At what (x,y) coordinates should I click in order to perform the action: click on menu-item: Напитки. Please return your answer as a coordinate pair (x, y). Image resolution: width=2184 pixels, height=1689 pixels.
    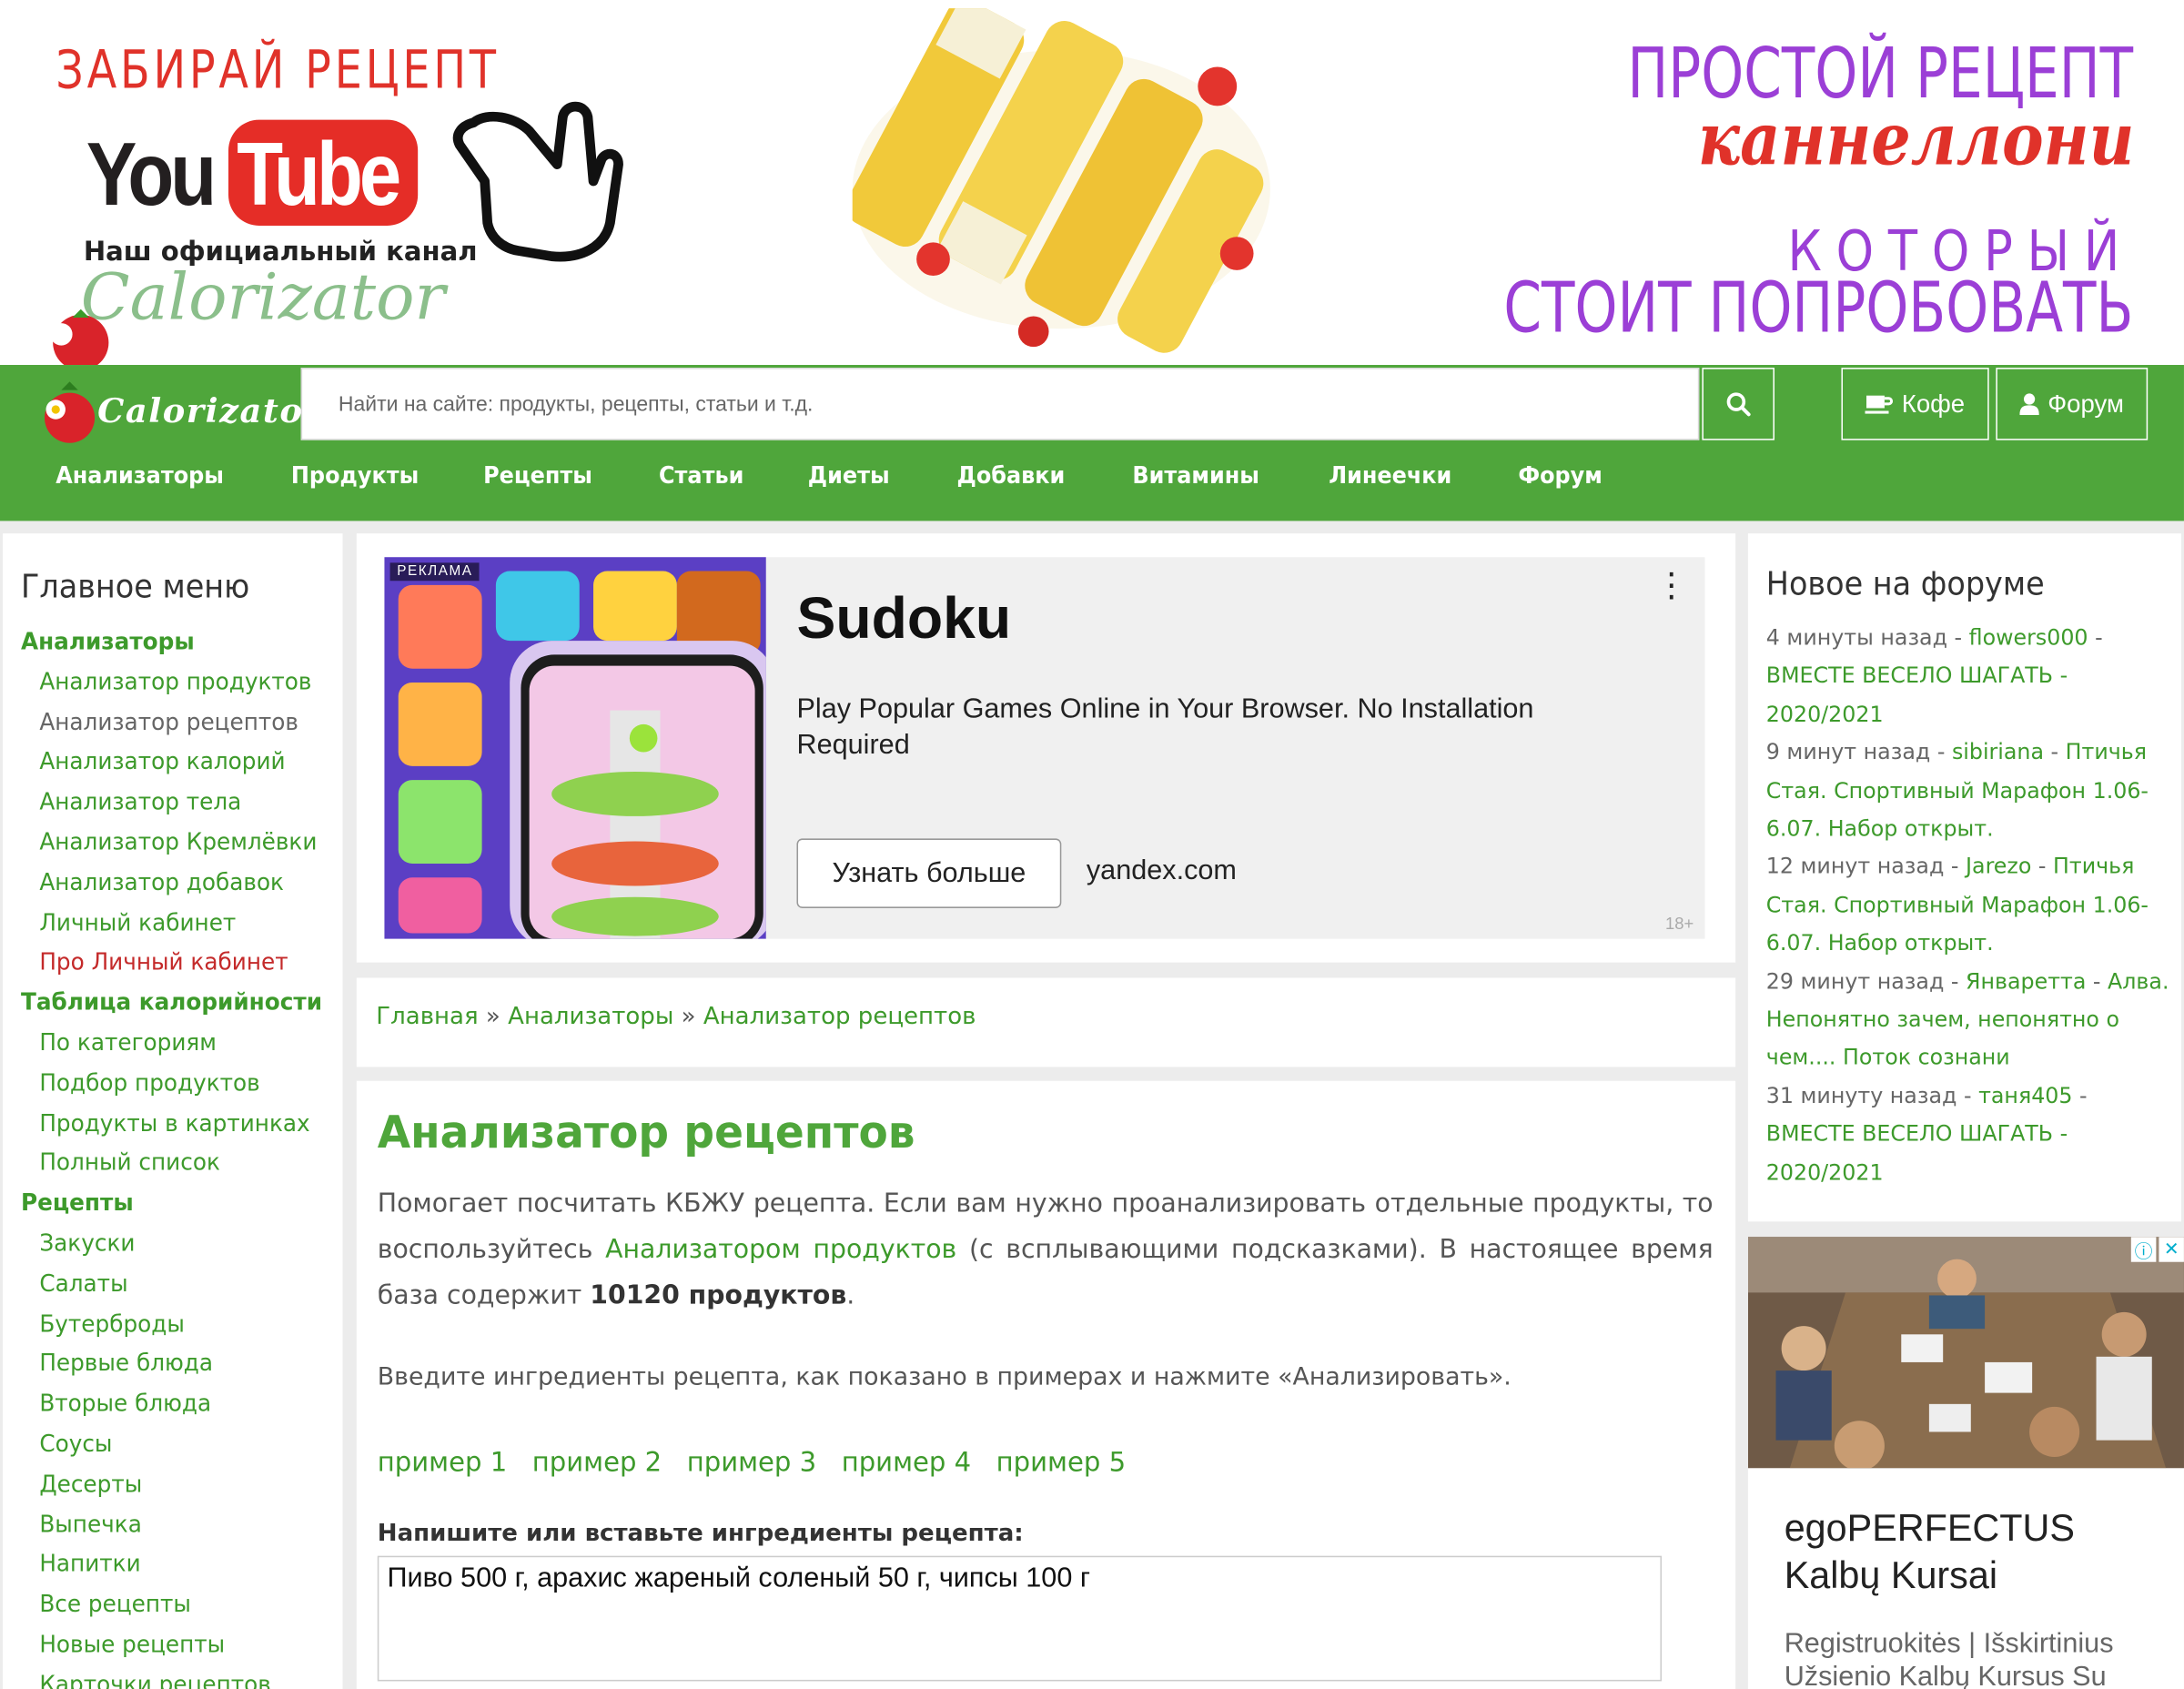
    Looking at the image, I should click on (174, 1565).